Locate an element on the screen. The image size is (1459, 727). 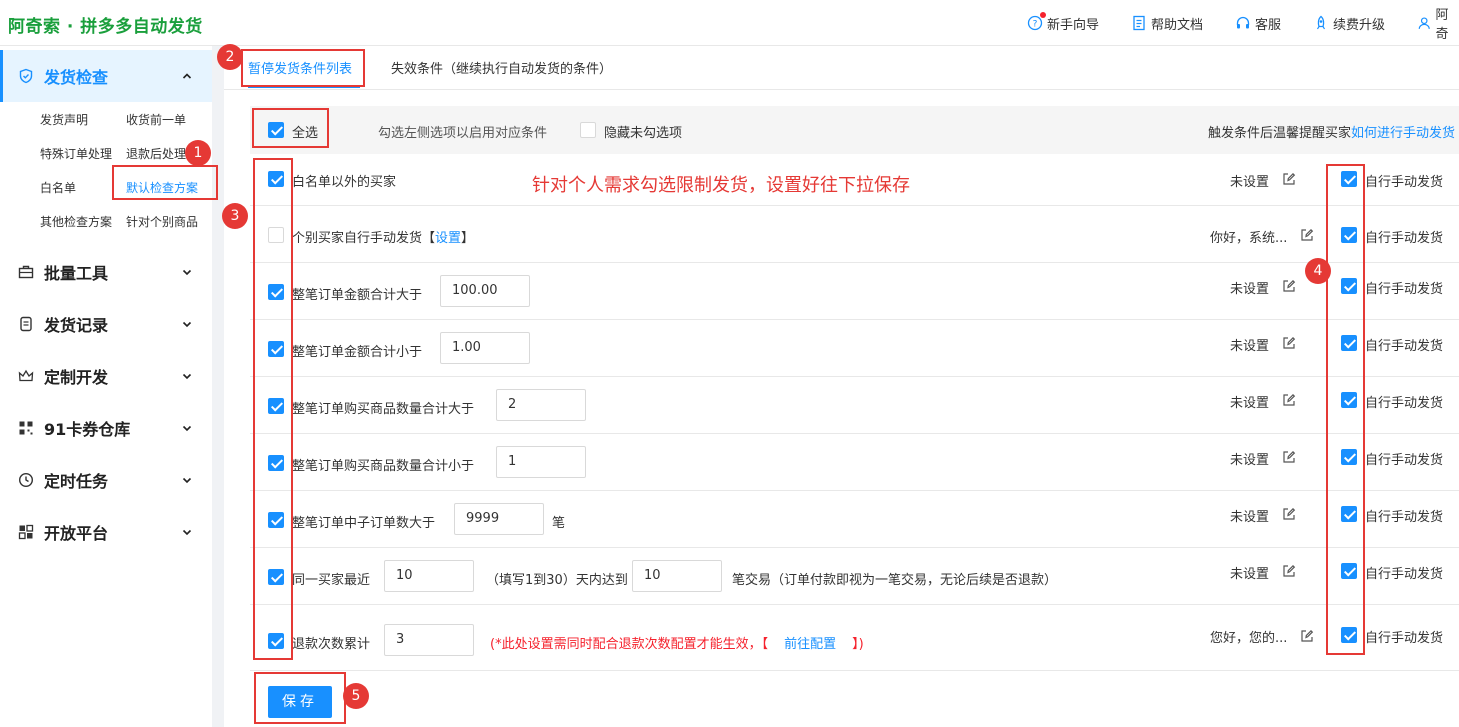
row-label: 同一买家最近 is located at coordinates (331, 580).